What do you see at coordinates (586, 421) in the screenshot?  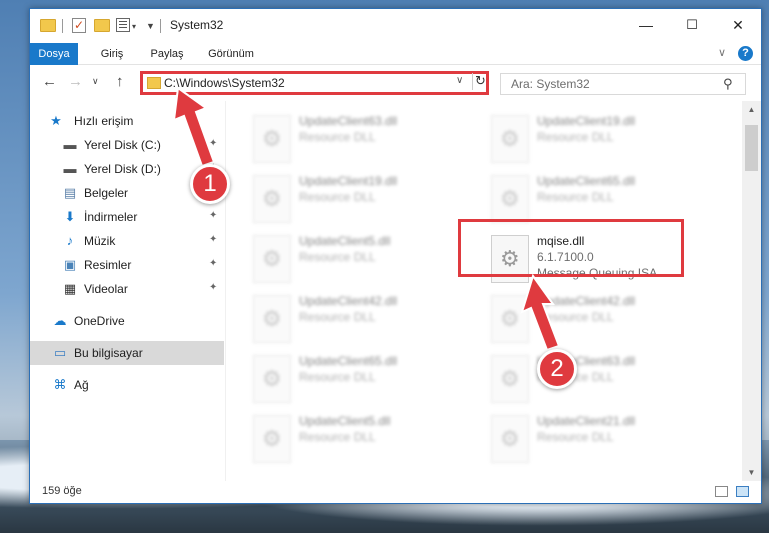 I see `file-name: UpdateClient21.dll` at bounding box center [586, 421].